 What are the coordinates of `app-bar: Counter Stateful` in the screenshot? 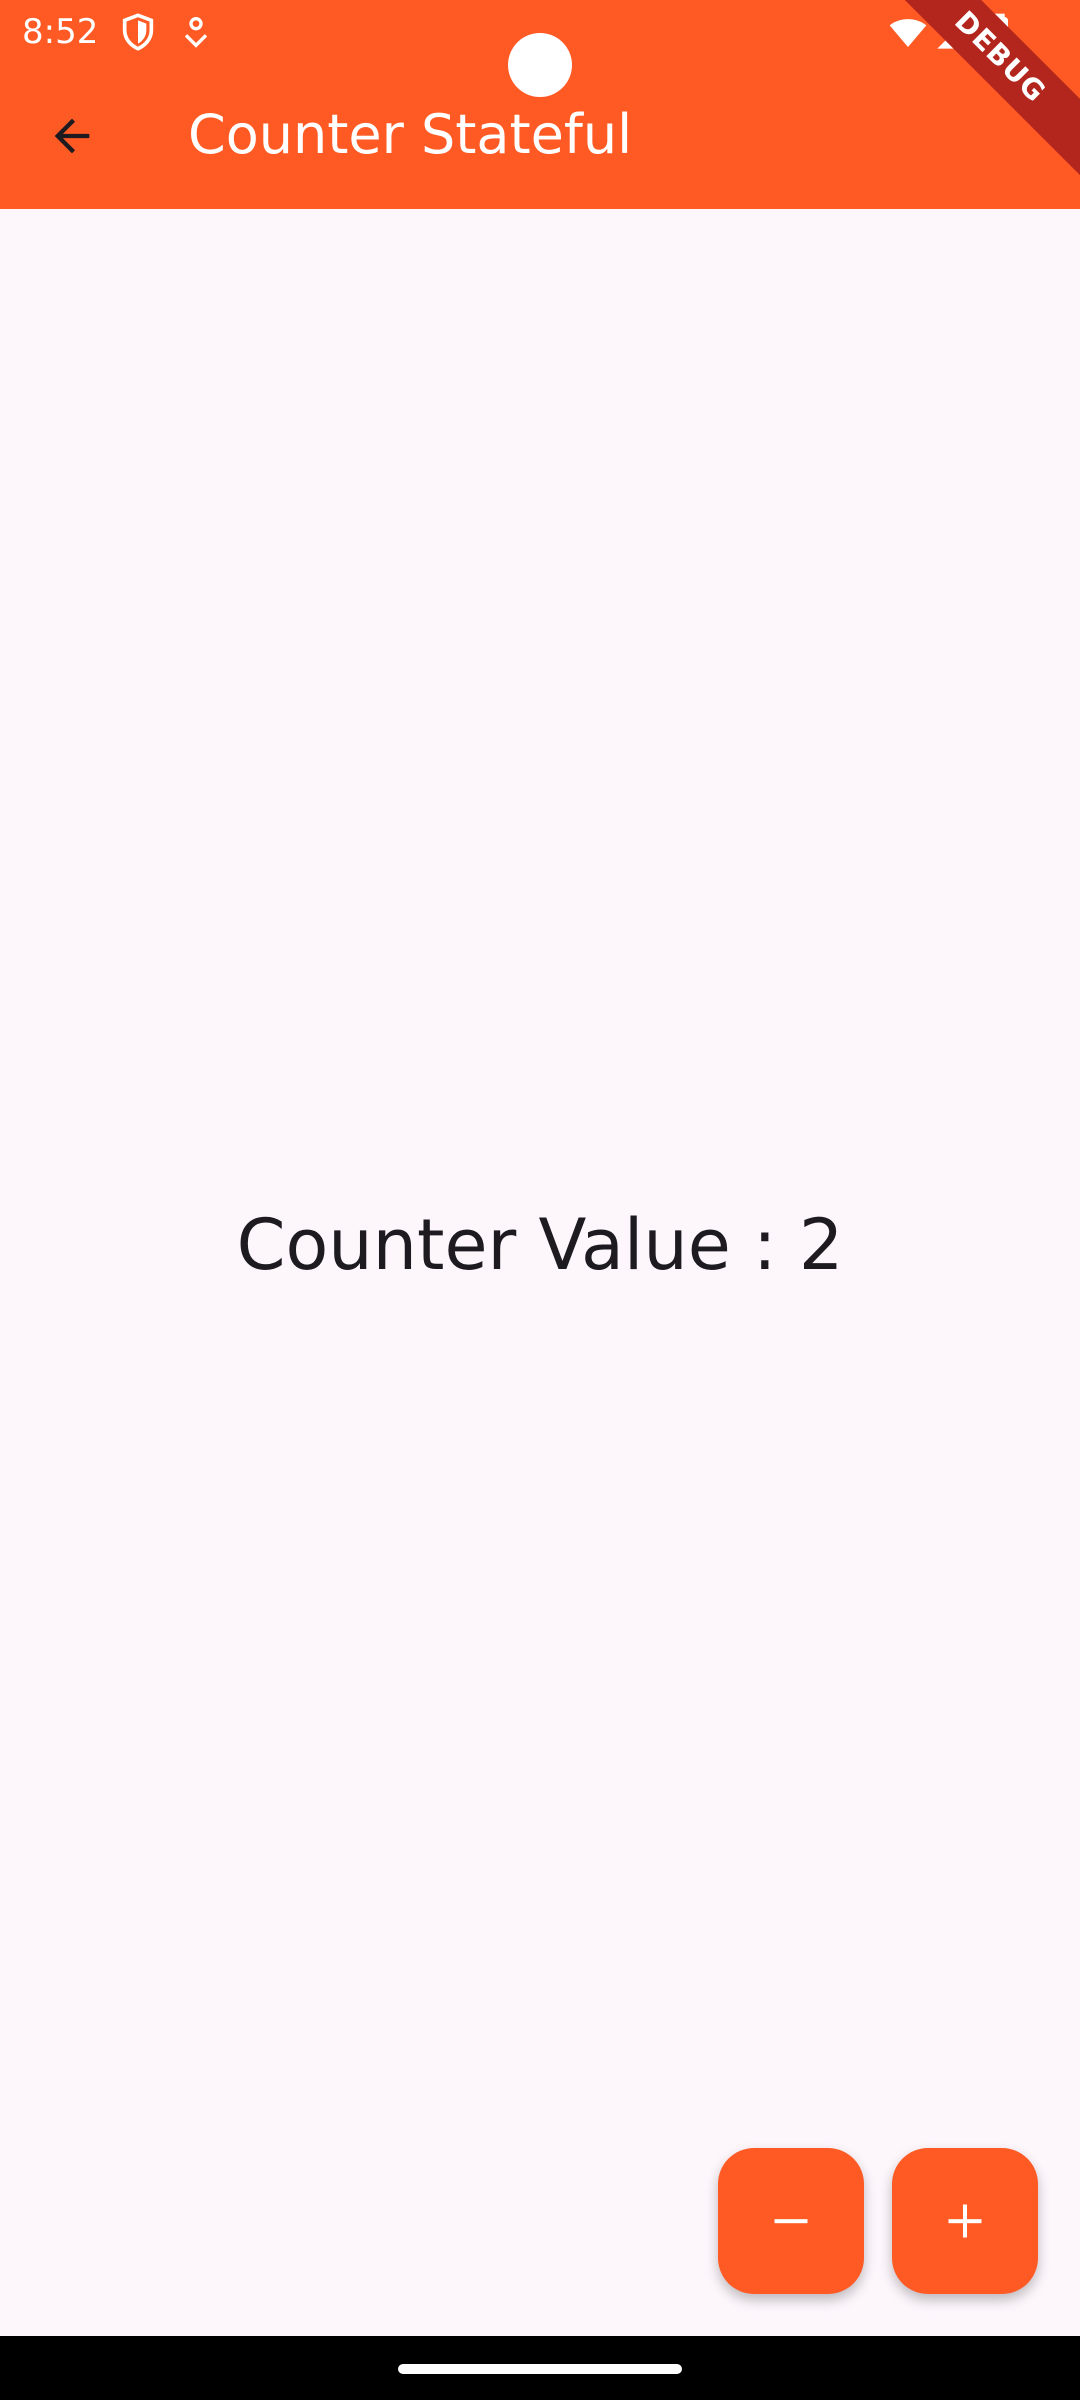 It's located at (540, 135).